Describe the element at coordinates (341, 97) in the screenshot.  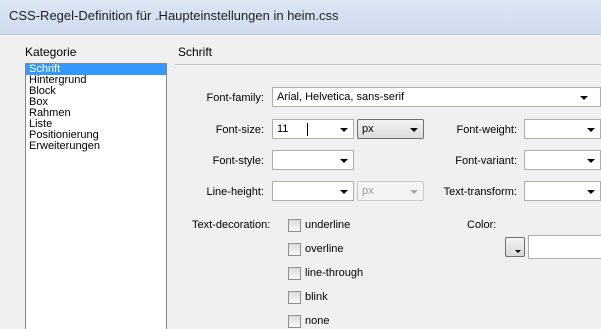
I see `font-family-value: Arial, Helvetica, sans-serif` at that location.